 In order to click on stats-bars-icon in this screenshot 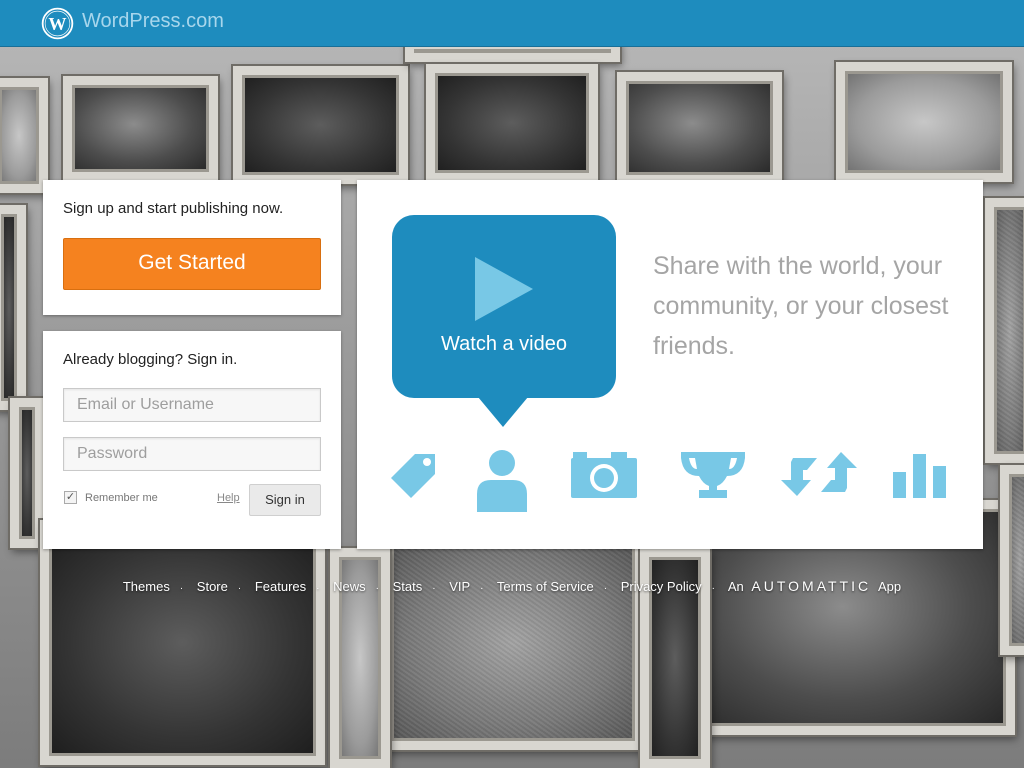, I will do `click(920, 476)`.